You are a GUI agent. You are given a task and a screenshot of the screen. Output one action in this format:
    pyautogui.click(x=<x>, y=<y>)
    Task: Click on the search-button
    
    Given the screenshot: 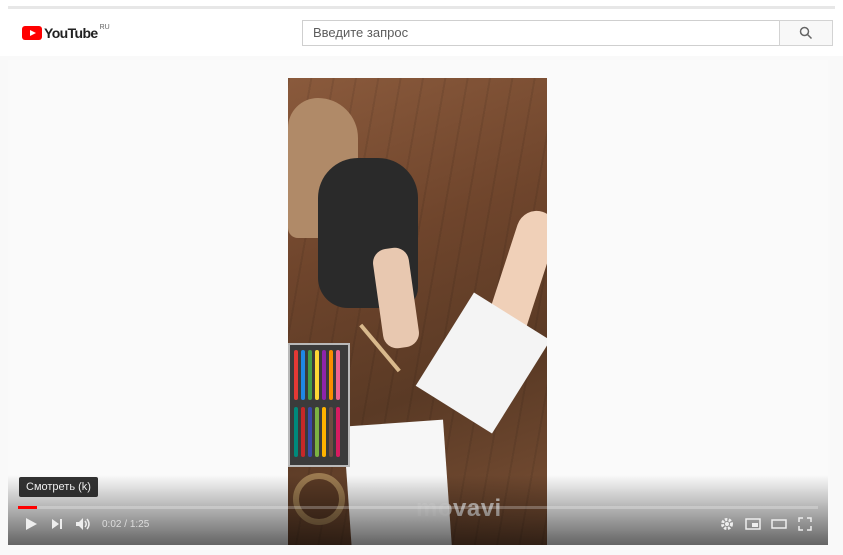 What is the action you would take?
    pyautogui.click(x=806, y=33)
    